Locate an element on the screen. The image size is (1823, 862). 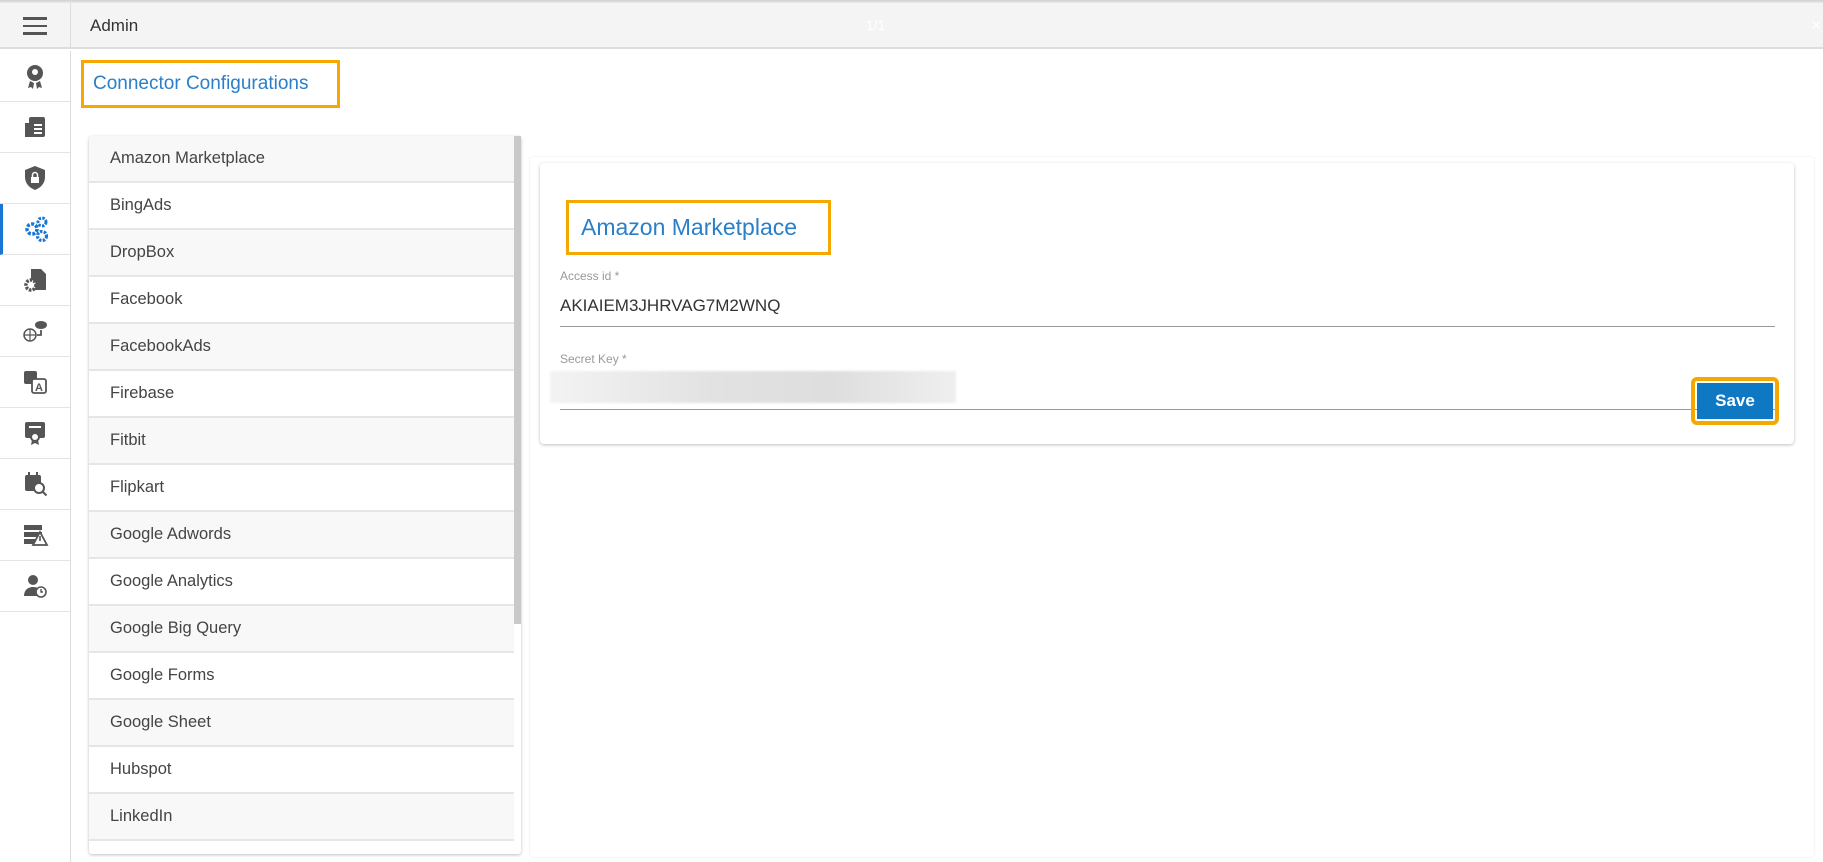
sidebar-item-security is located at coordinates (35, 178).